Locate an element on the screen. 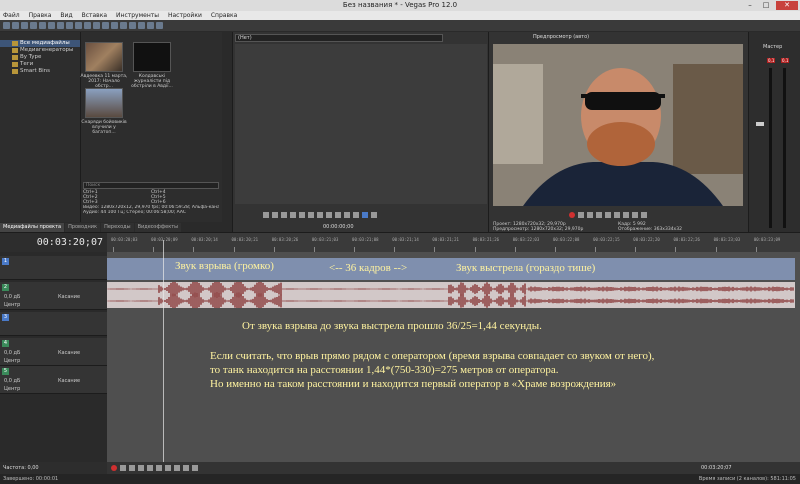 Image resolution: width=800 pixels, height=484 pixels. menu-tools: Инструменты is located at coordinates (137, 15).